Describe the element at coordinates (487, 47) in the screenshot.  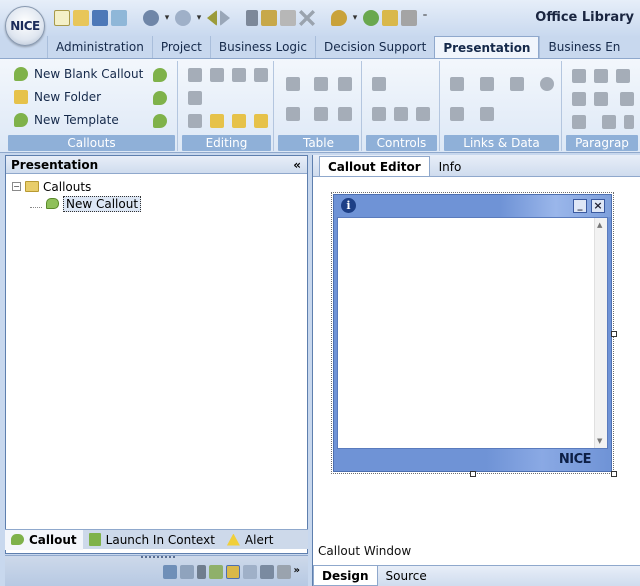
I see `tab-presentation: Presentation` at that location.